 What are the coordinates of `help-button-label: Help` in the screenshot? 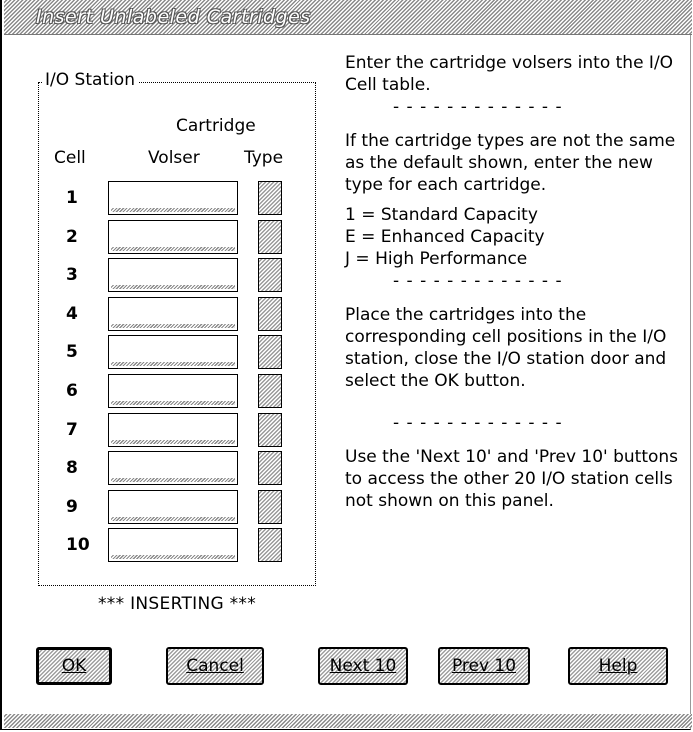 It's located at (618, 666).